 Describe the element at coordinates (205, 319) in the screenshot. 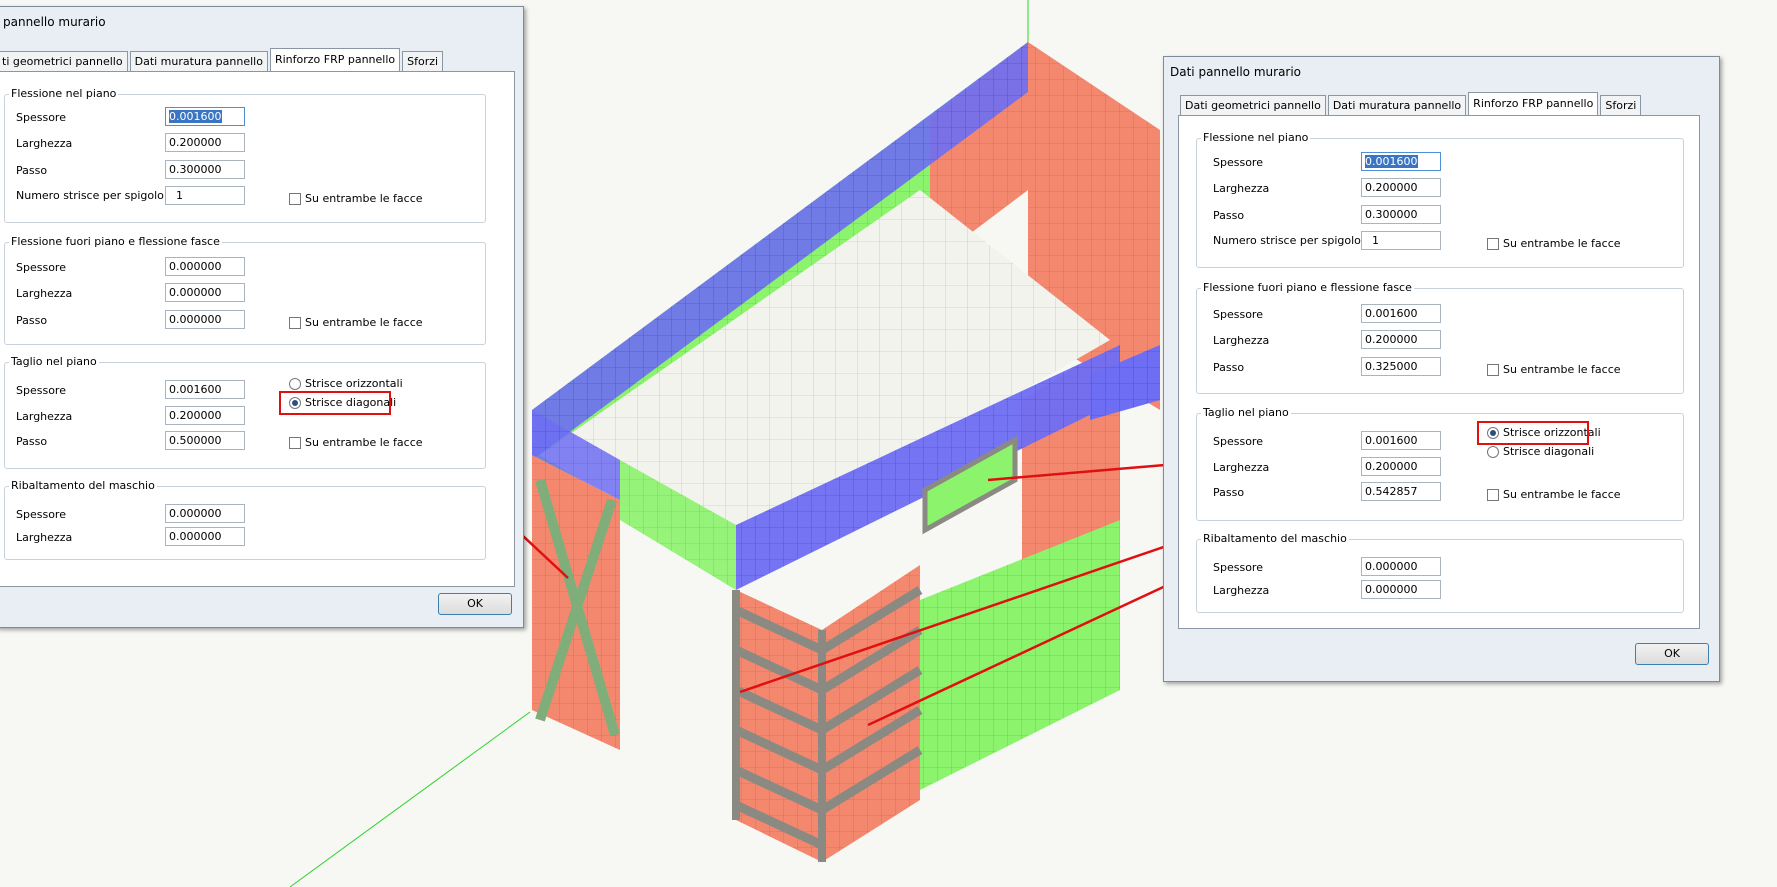

I see `passo-input: 0.000000` at that location.